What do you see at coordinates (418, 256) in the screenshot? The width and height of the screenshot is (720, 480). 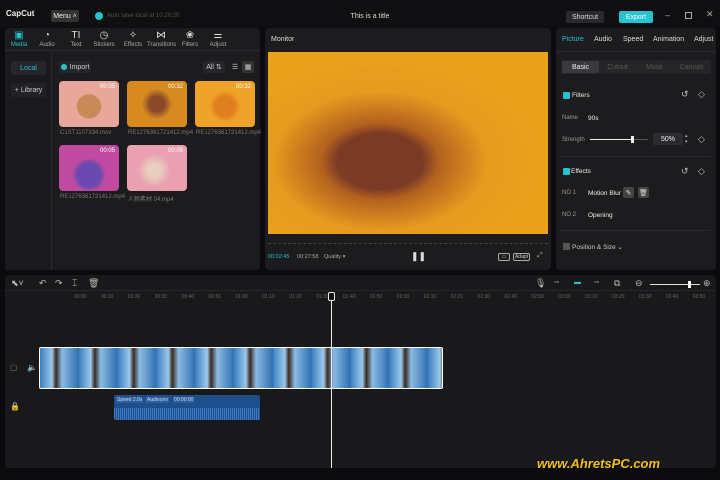 I see `pause-button: ❚❚` at bounding box center [418, 256].